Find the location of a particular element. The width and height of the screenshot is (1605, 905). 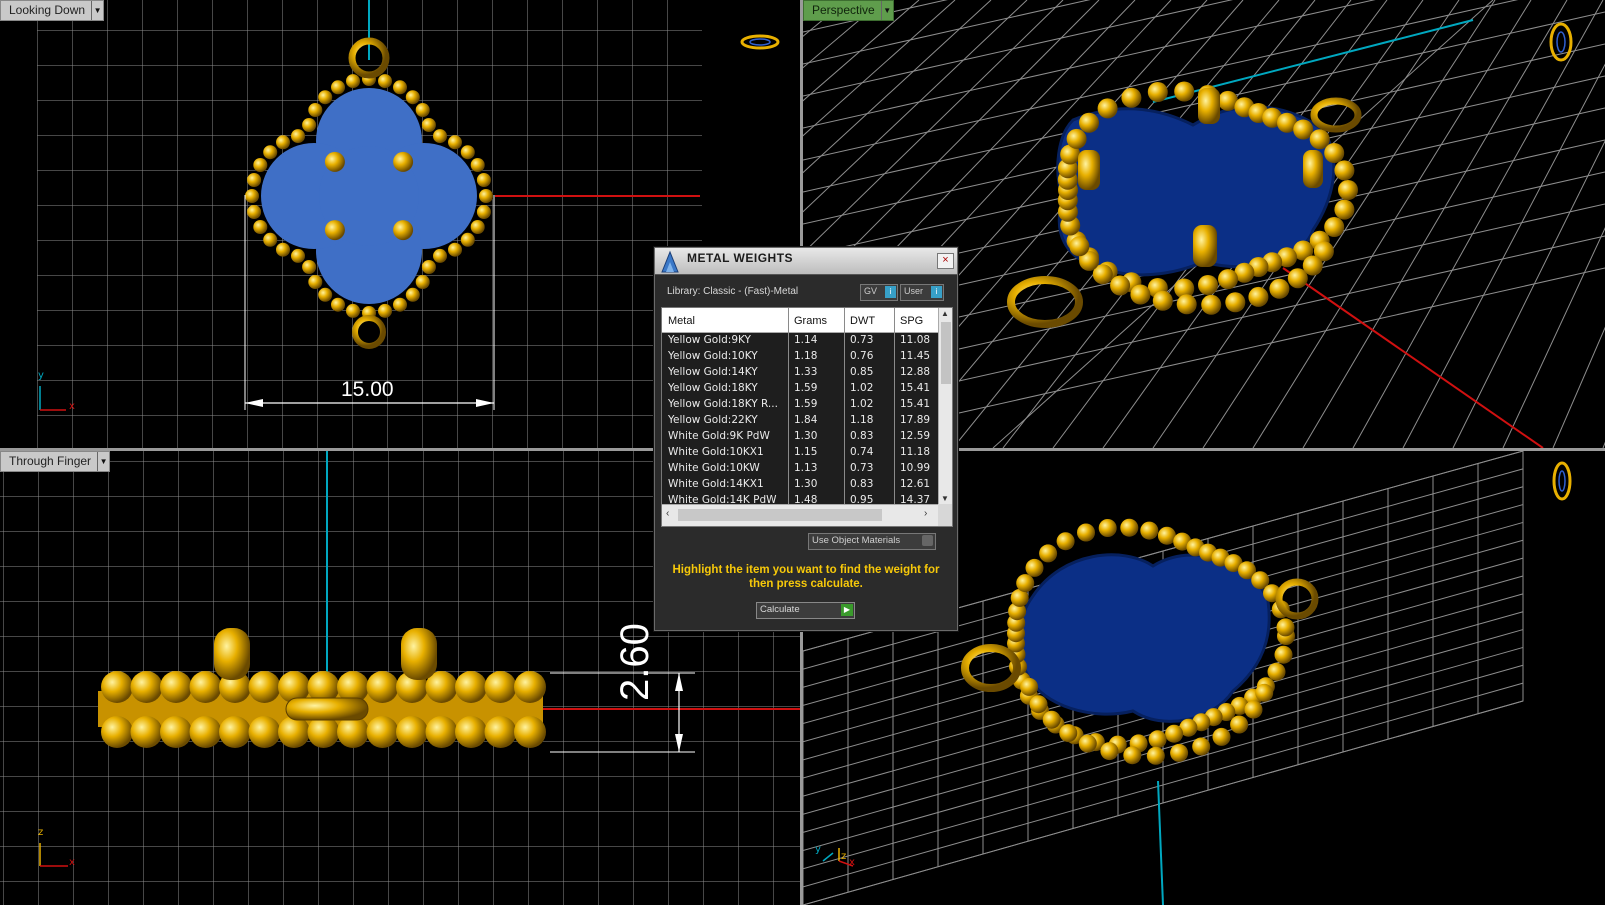

viewport-label-text: Perspective is located at coordinates (843, 10).